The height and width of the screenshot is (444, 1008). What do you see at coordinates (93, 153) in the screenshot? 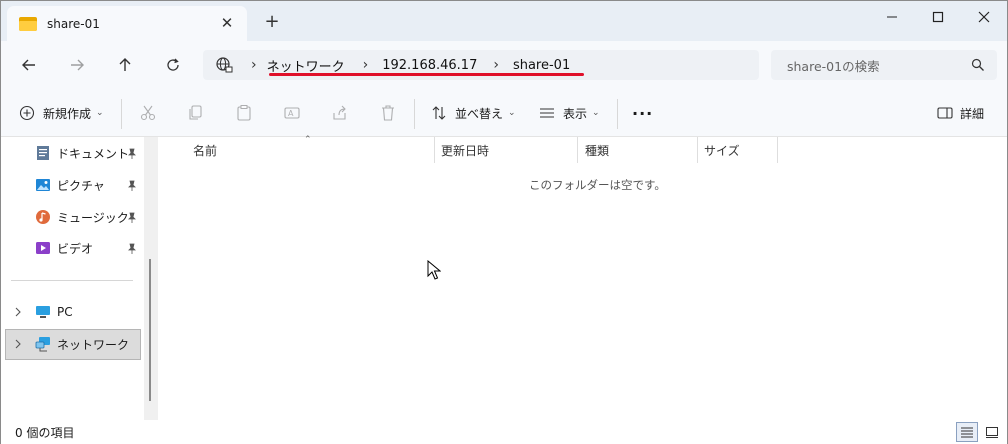
I see `sidebar-item-label: ドキュメント` at bounding box center [93, 153].